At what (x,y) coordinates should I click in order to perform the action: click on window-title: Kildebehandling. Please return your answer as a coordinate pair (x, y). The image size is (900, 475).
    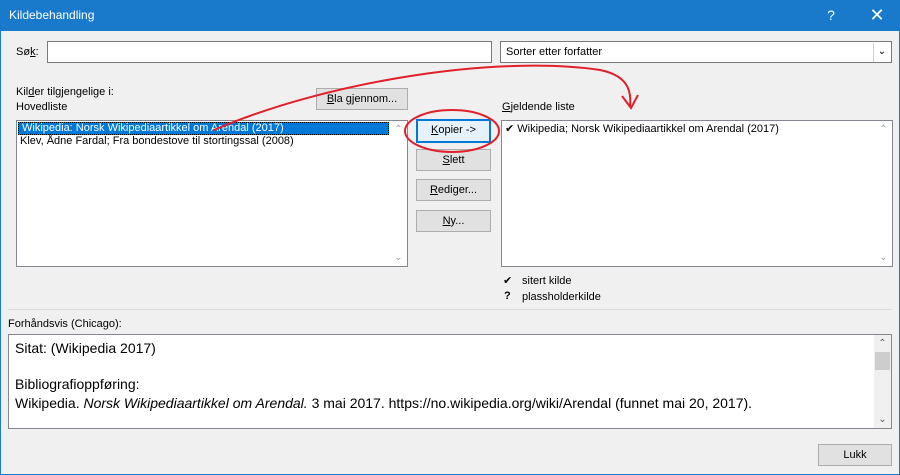
    Looking at the image, I should click on (52, 15).